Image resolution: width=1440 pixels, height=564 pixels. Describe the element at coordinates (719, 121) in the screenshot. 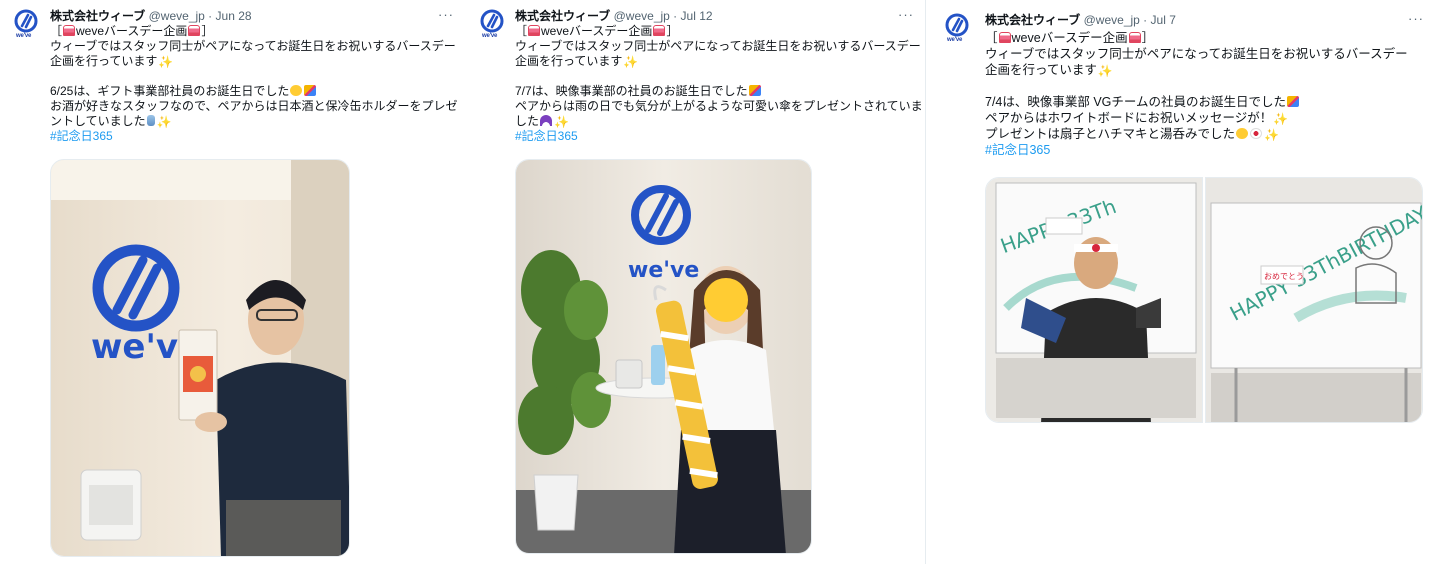

I see `detail-line: した ✨` at that location.